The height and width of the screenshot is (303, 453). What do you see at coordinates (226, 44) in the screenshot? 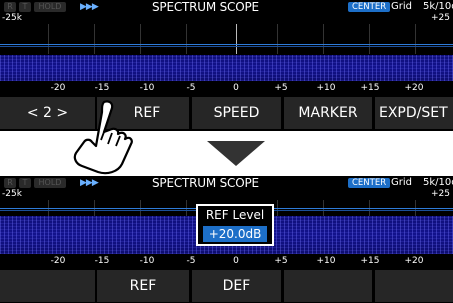
I see `spectrum-trace` at bounding box center [226, 44].